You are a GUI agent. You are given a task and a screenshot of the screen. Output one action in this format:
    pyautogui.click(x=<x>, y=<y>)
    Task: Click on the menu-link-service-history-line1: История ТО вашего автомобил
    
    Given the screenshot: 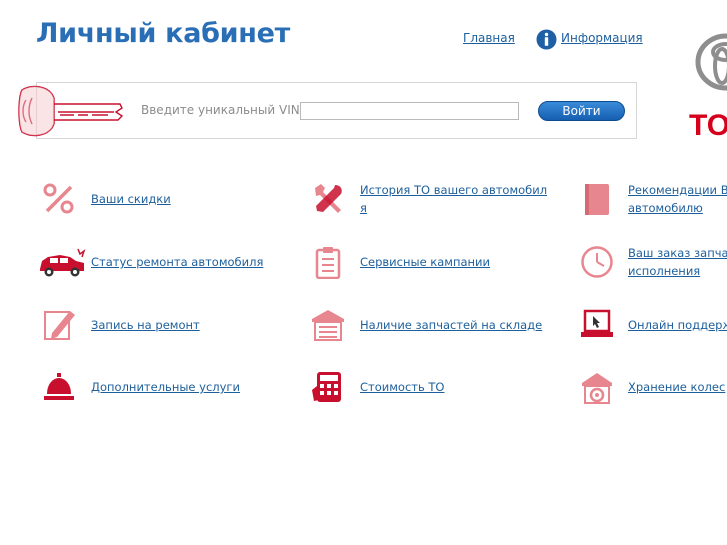 What is the action you would take?
    pyautogui.click(x=453, y=190)
    